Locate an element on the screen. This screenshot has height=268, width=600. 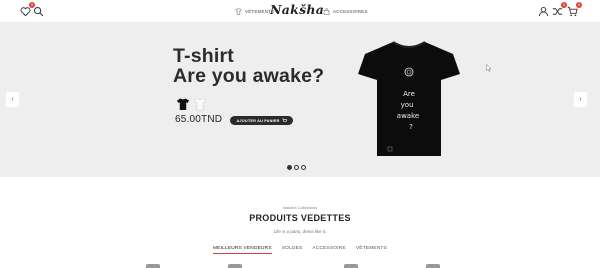
account-button is located at coordinates (543, 11).